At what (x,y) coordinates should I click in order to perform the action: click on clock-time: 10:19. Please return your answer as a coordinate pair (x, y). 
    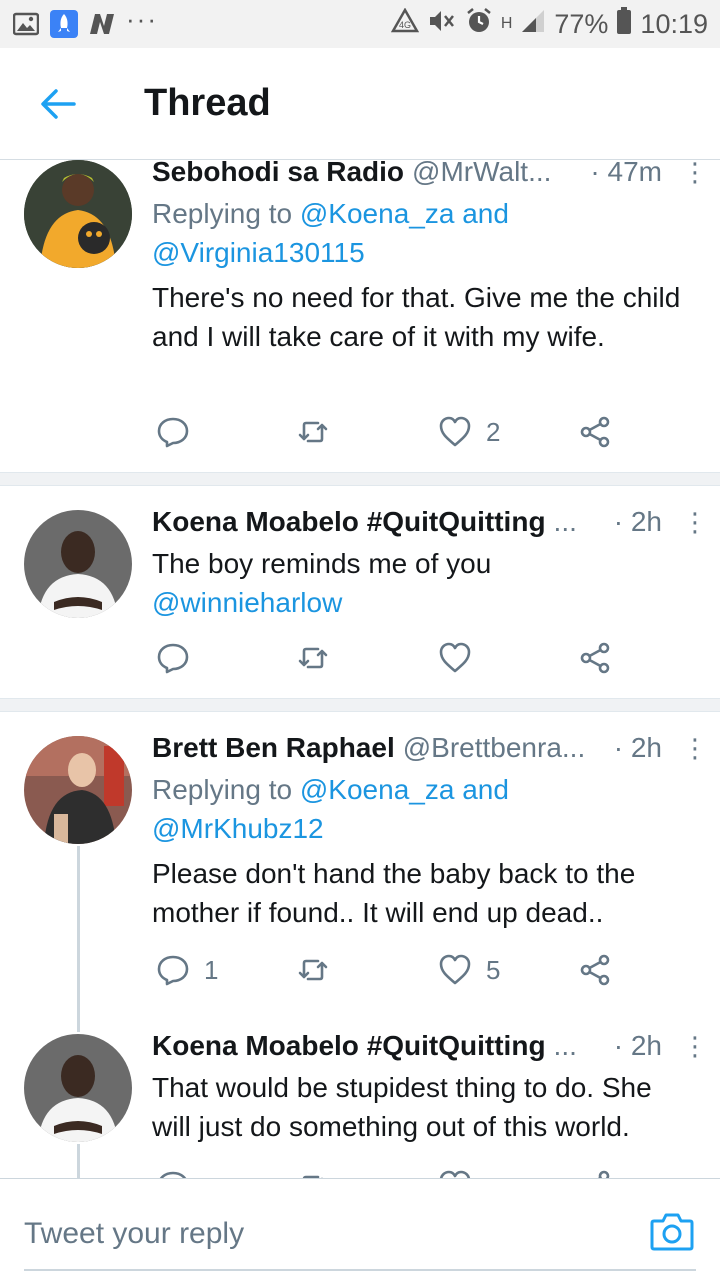
    Looking at the image, I should click on (674, 23).